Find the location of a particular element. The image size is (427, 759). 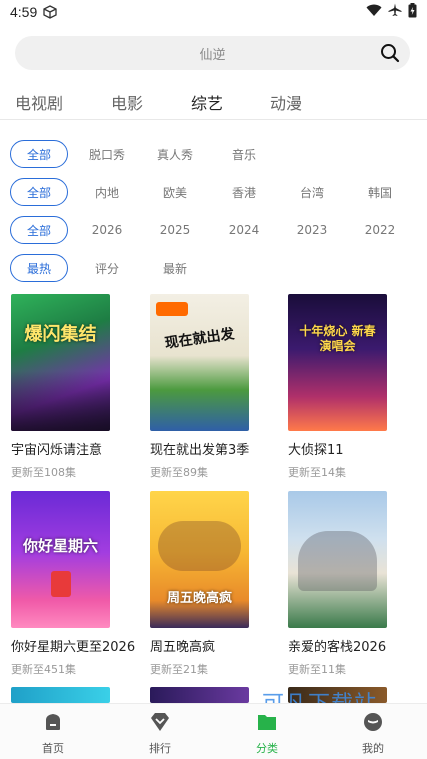

show-card: 爆闪集结 宇宙闪烁请注意 更新至108集 is located at coordinates (60, 387).